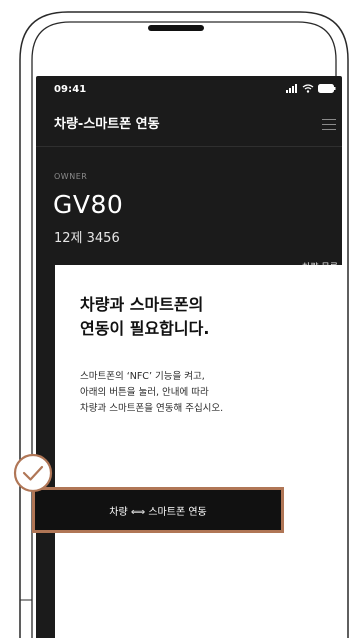 The height and width of the screenshot is (638, 352). I want to click on status-time: 09:41, so click(70, 89).